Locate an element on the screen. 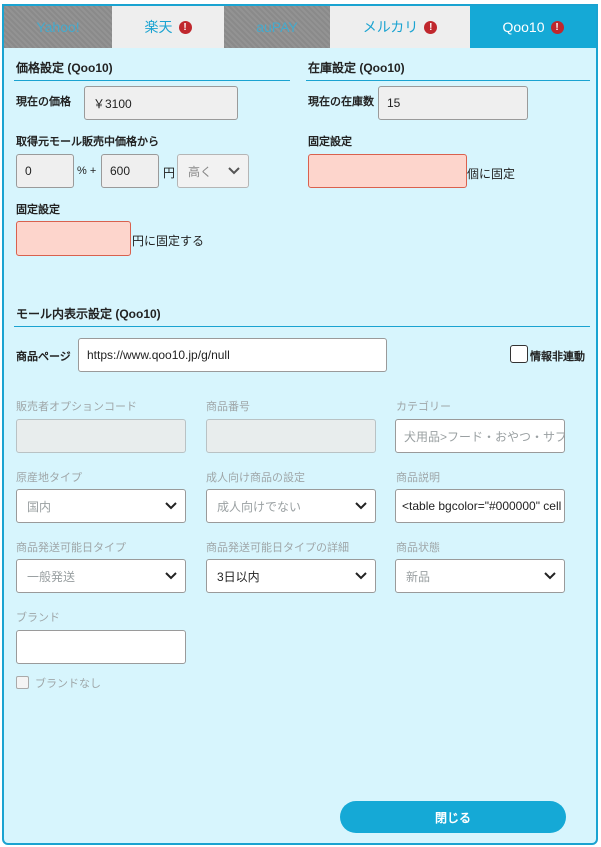 The width and height of the screenshot is (601, 847). tab-label: auPAY is located at coordinates (277, 27).